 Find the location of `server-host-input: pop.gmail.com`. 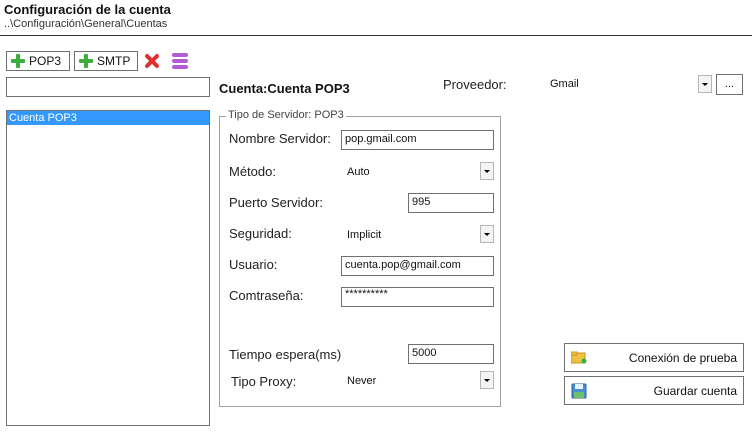

server-host-input: pop.gmail.com is located at coordinates (417, 140).